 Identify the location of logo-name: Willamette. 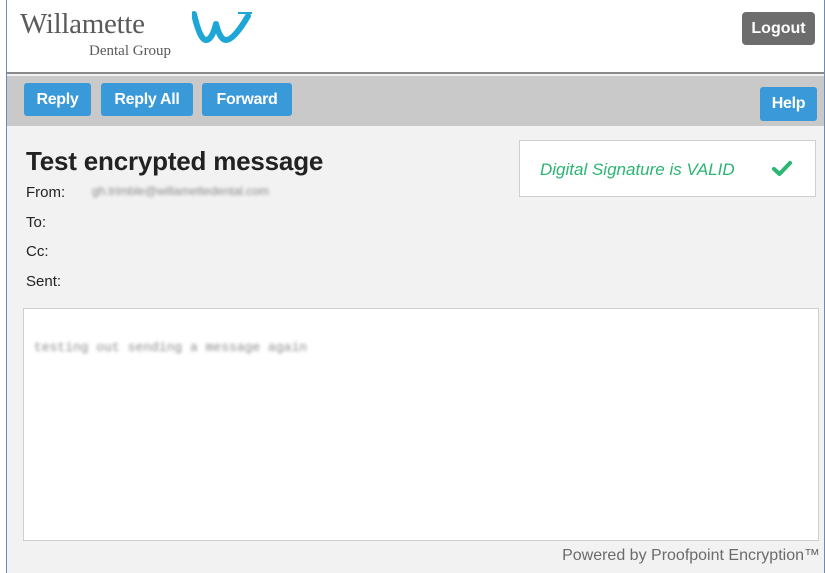
(82, 24).